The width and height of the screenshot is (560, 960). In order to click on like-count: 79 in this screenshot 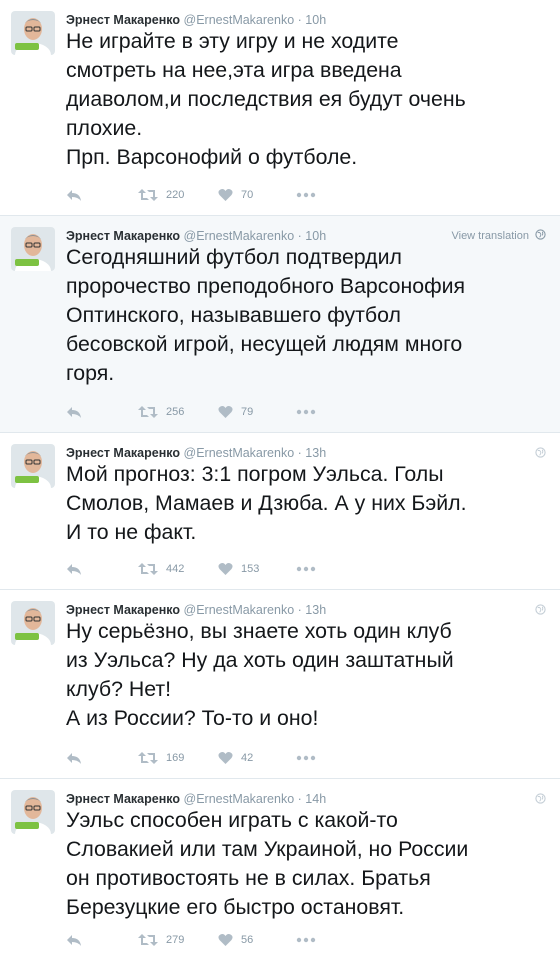, I will do `click(247, 412)`.